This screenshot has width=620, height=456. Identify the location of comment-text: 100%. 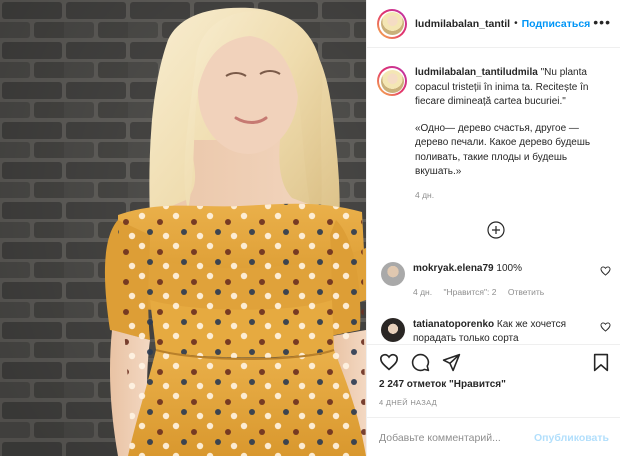
(509, 268).